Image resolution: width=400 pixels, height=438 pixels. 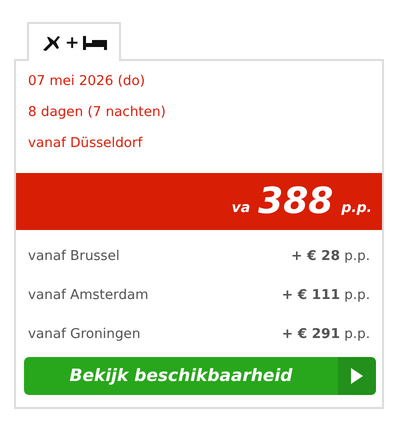 I want to click on trip-detail: 07 mei 2026 (do), so click(x=87, y=81).